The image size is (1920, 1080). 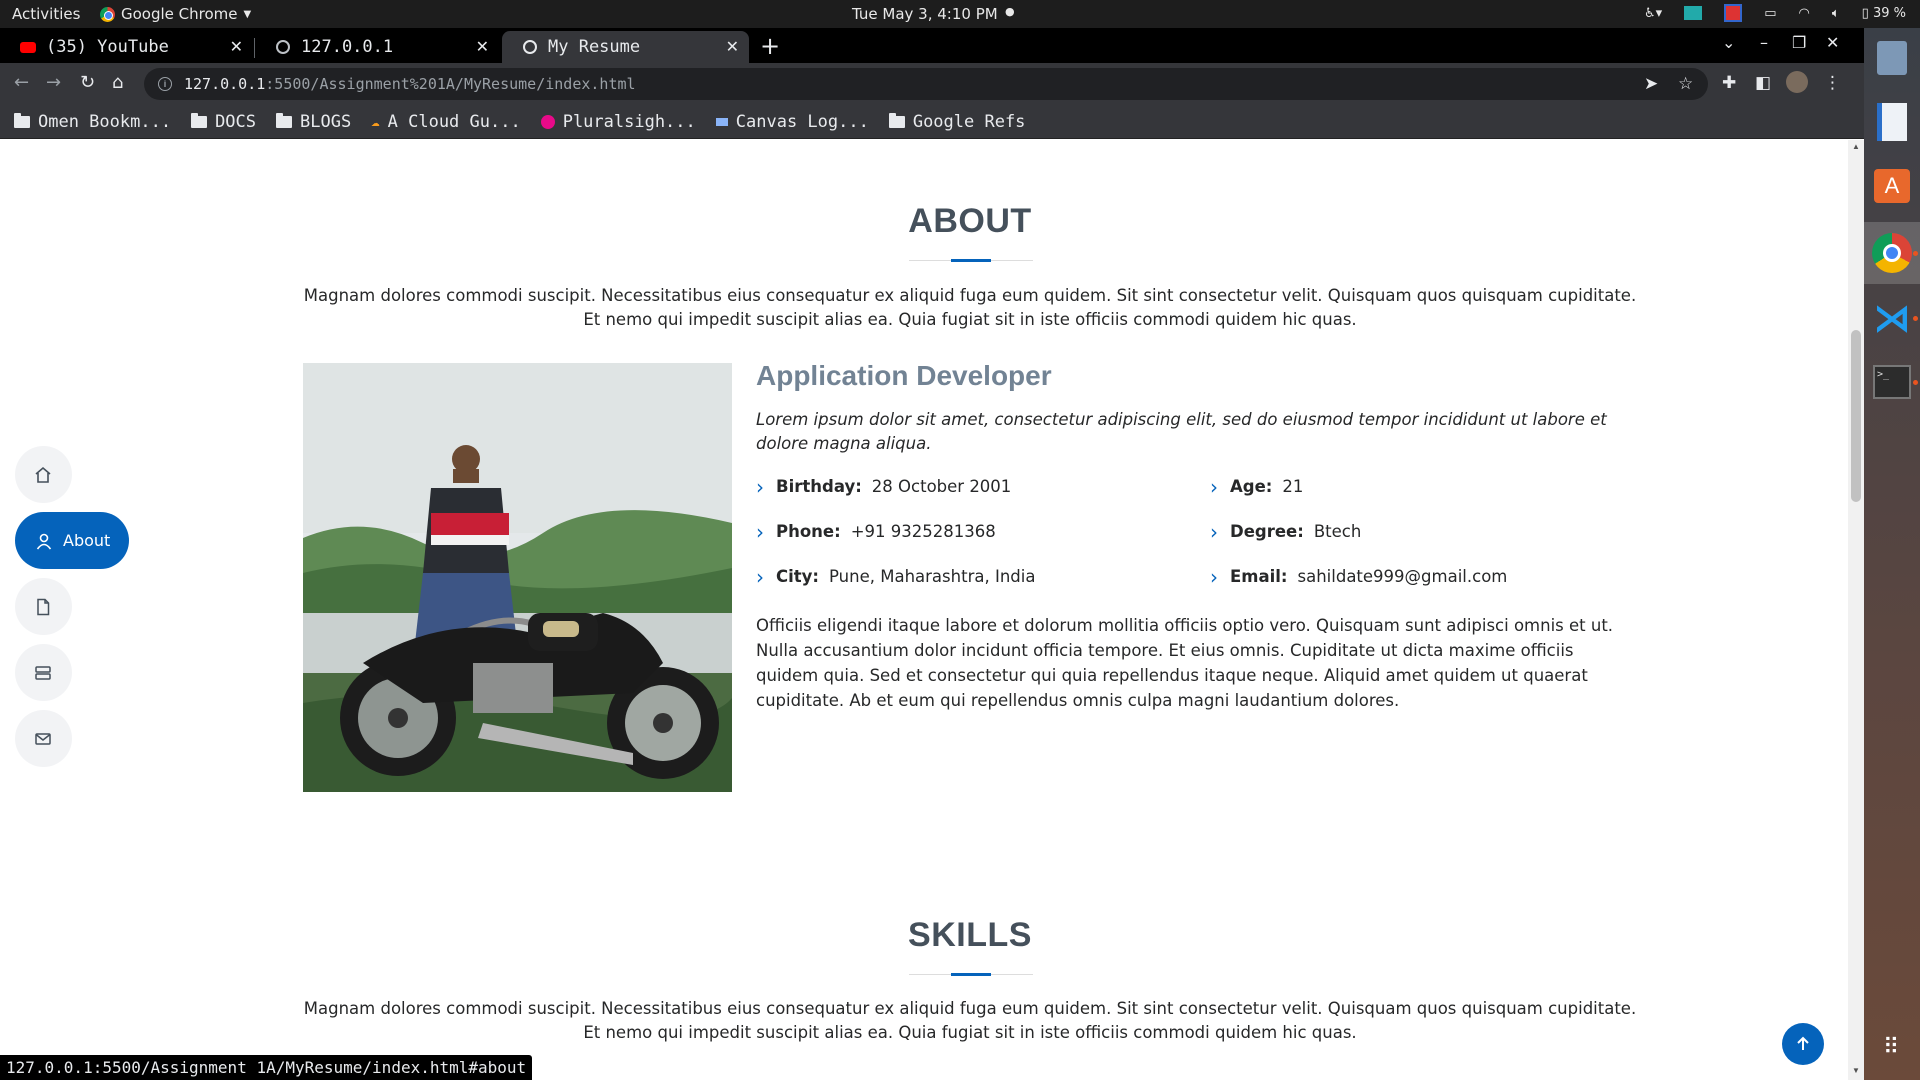 I want to click on fact-value: Btech, so click(x=1337, y=531).